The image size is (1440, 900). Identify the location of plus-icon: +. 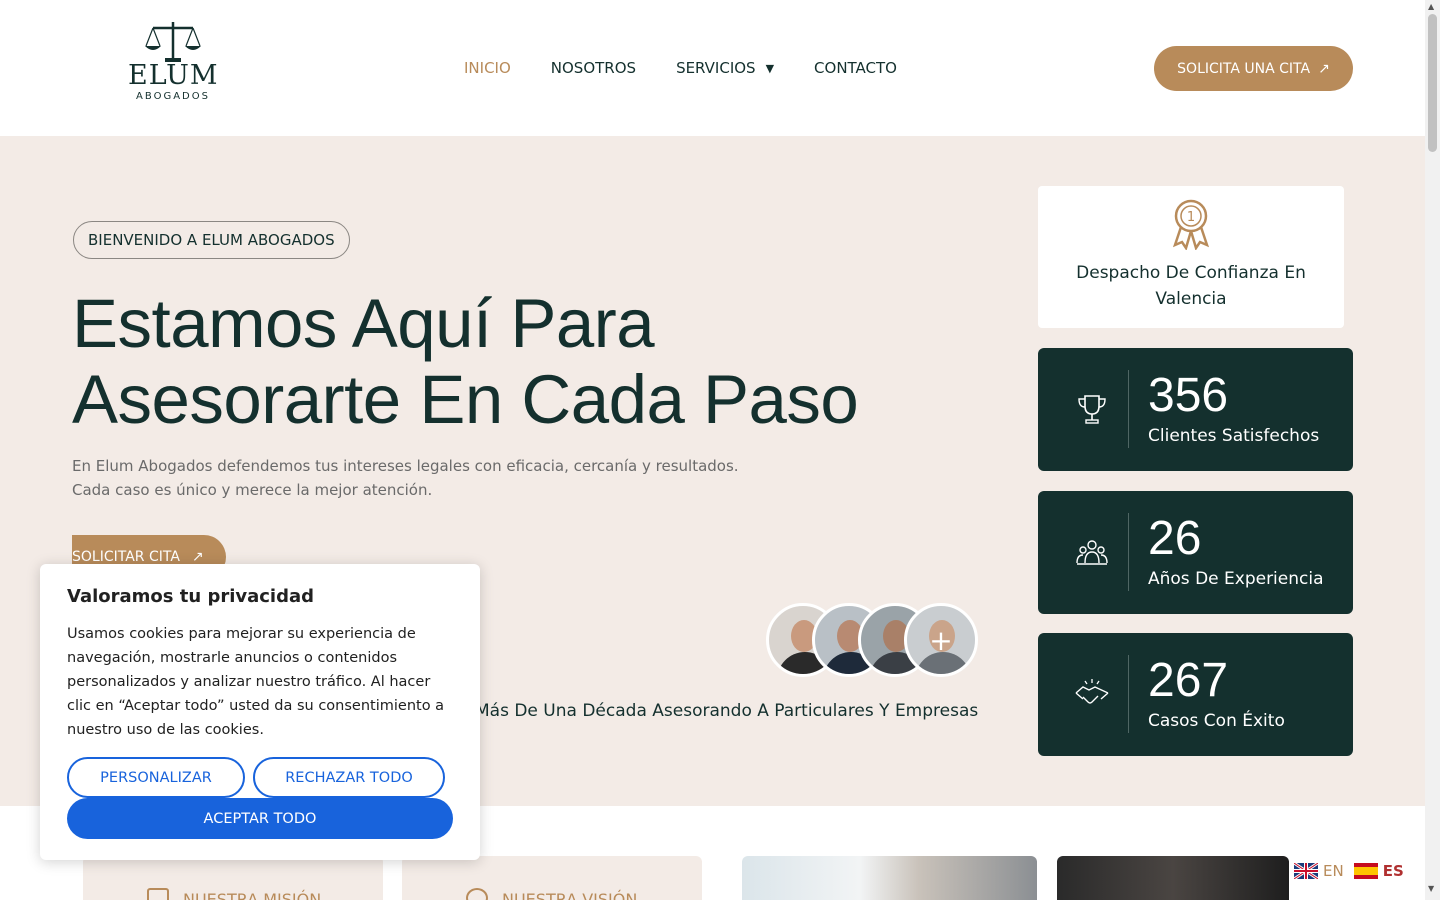
(941, 640).